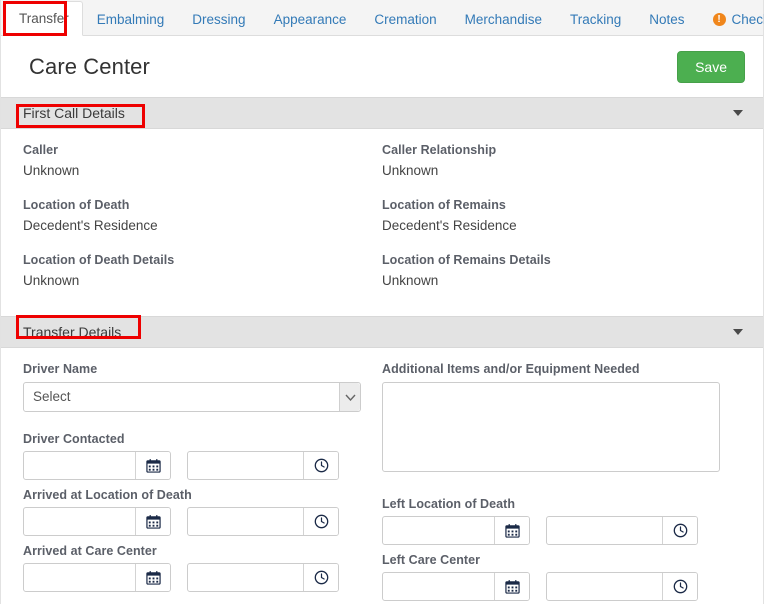 Image resolution: width=764 pixels, height=604 pixels. What do you see at coordinates (711, 66) in the screenshot?
I see `save-button: Save` at bounding box center [711, 66].